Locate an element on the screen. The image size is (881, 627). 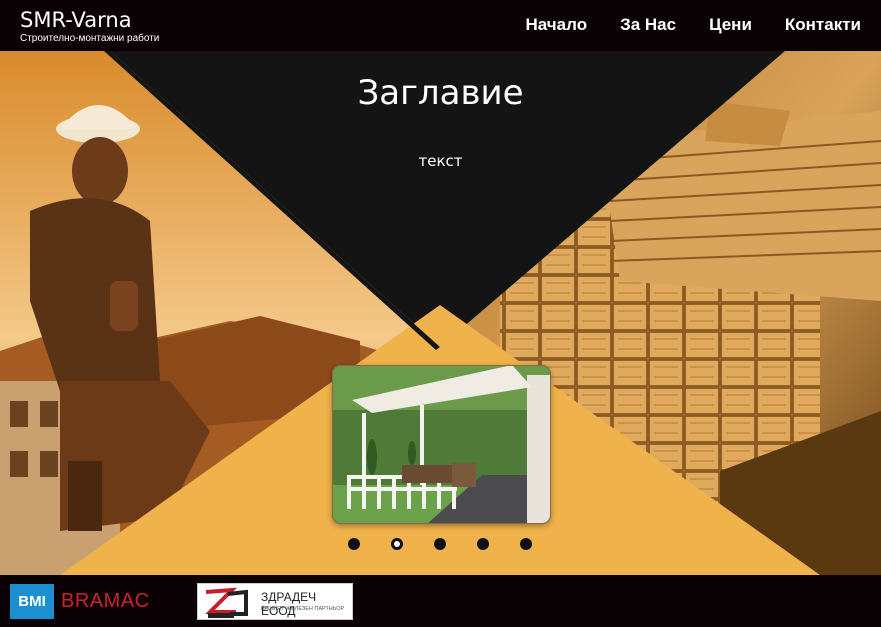
zdradech-subtitle: ВАШИЯТ ЖЕЛЕЗЕН ПАРТНЬОР is located at coordinates (303, 609).